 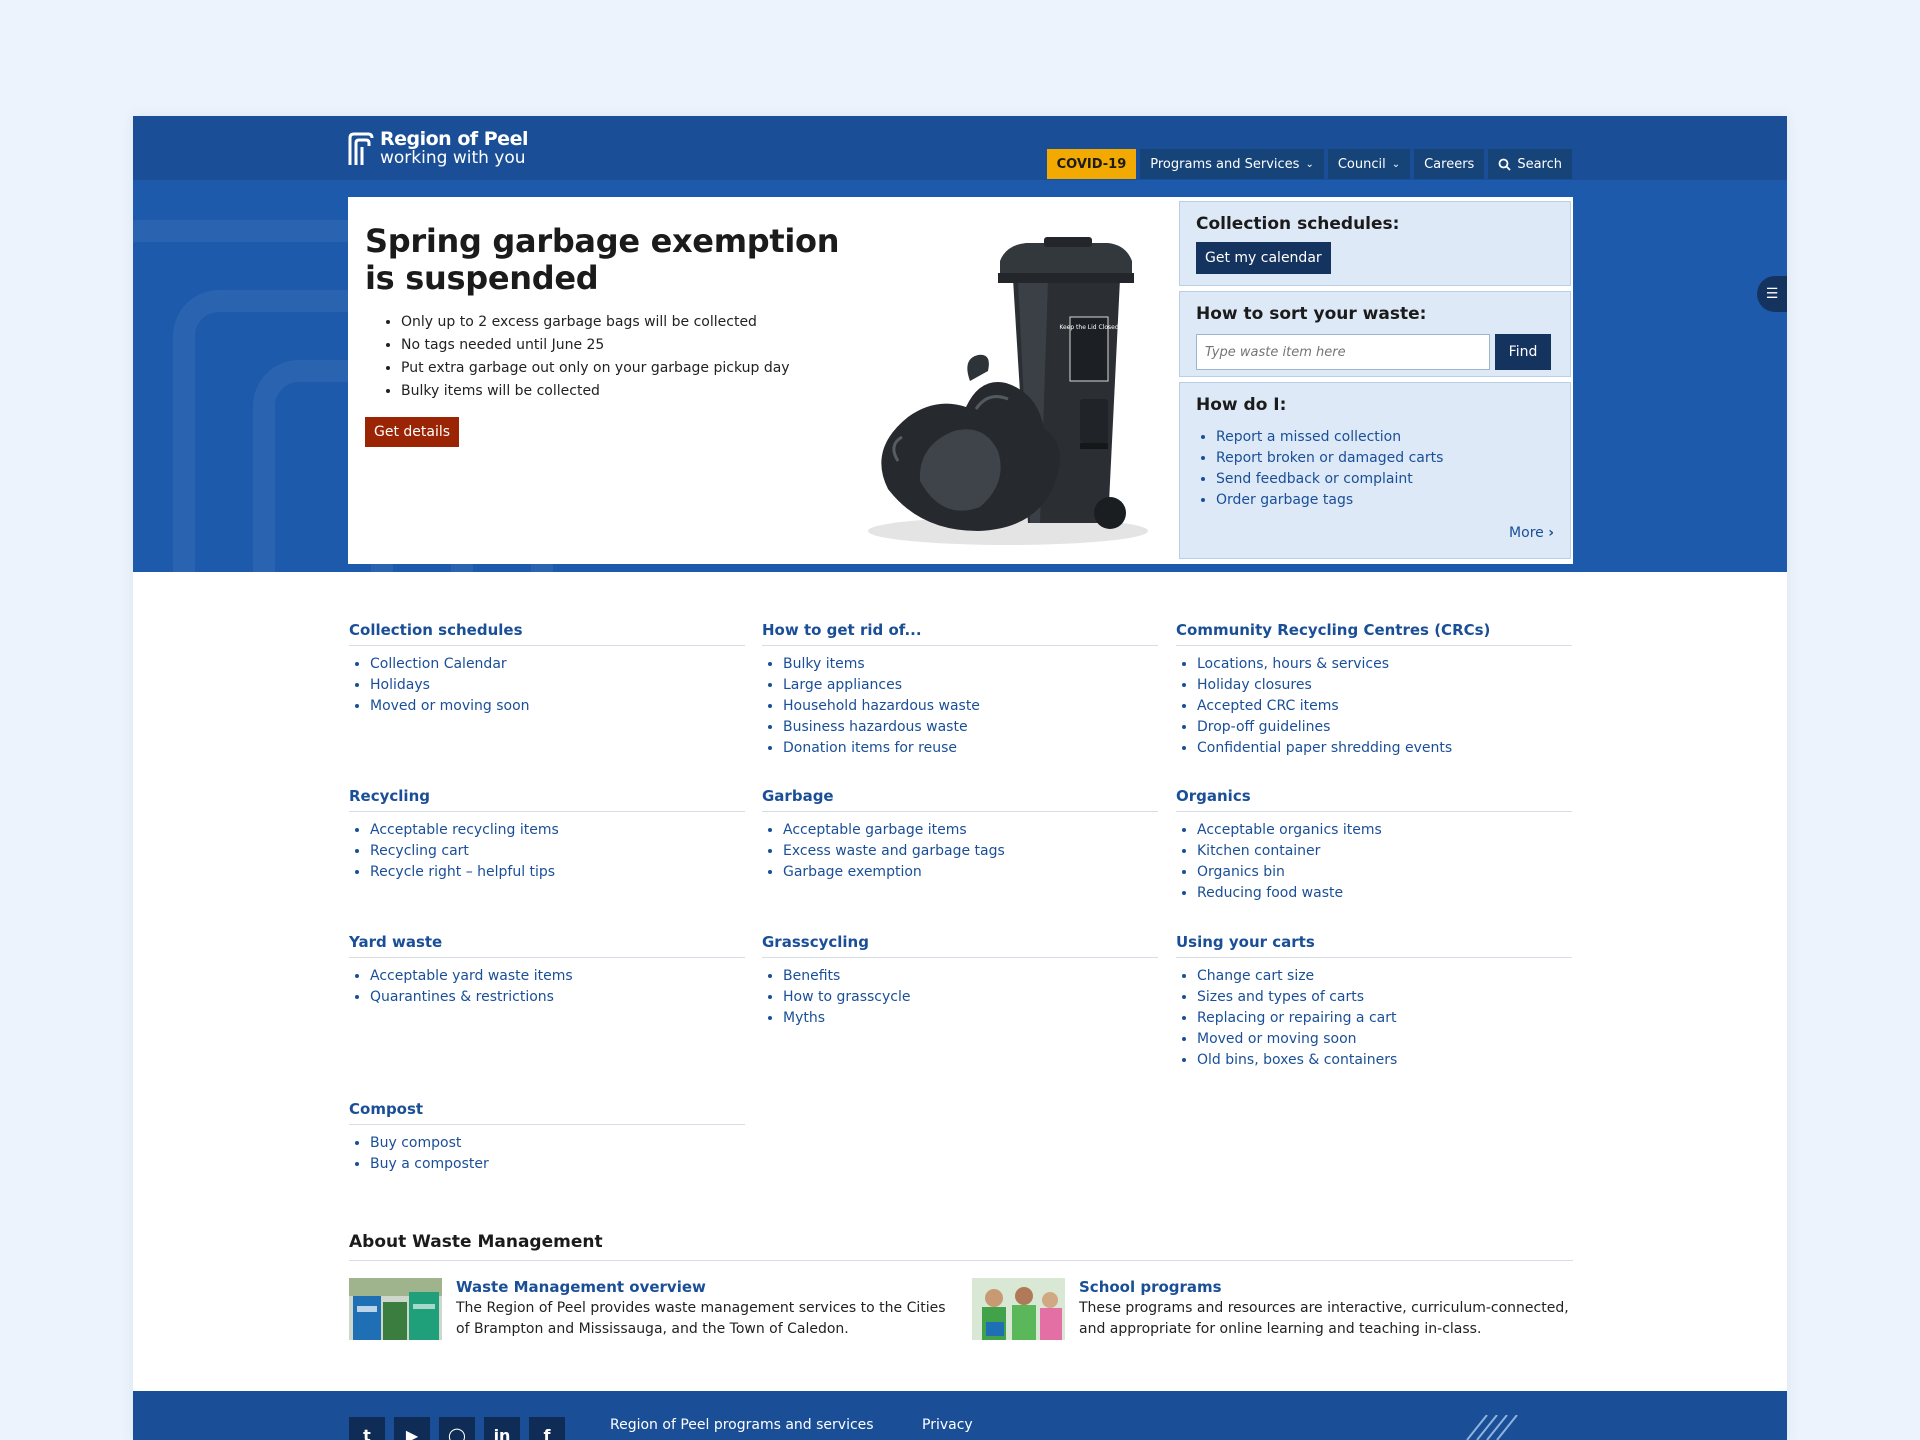 I want to click on link-item: Quarantines & restrictions, so click(x=557, y=997).